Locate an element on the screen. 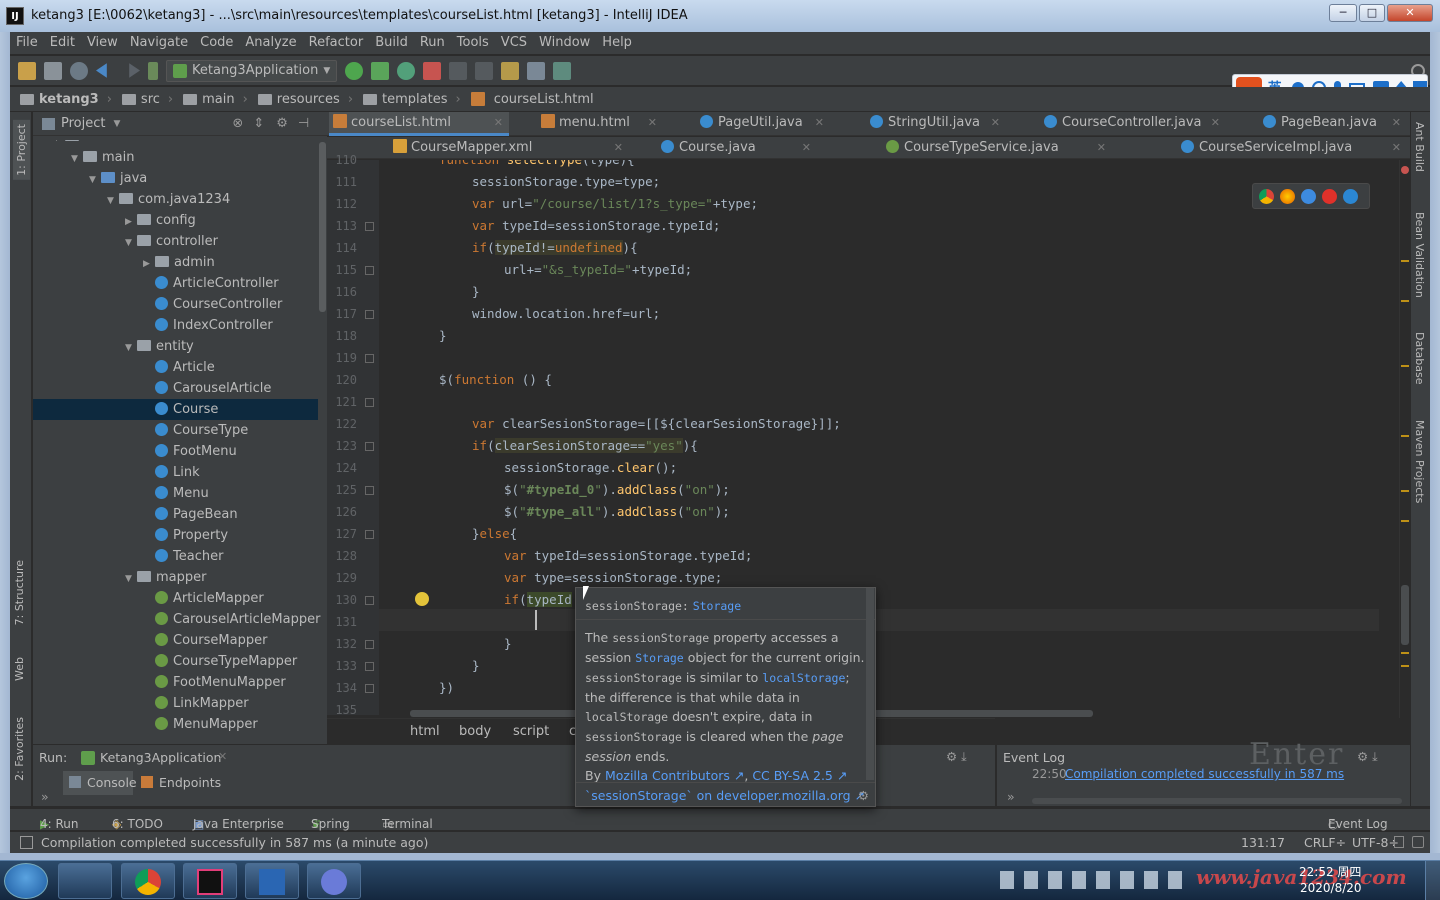 Image resolution: width=1440 pixels, height=900 pixels. tree-item: MenuMapper is located at coordinates (175, 724).